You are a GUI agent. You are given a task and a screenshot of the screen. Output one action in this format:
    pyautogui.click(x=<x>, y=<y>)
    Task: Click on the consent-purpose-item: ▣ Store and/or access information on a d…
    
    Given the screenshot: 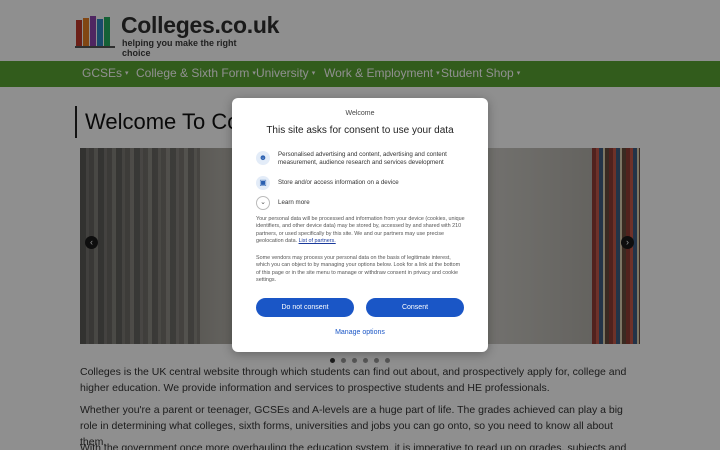 What is the action you would take?
    pyautogui.click(x=363, y=183)
    